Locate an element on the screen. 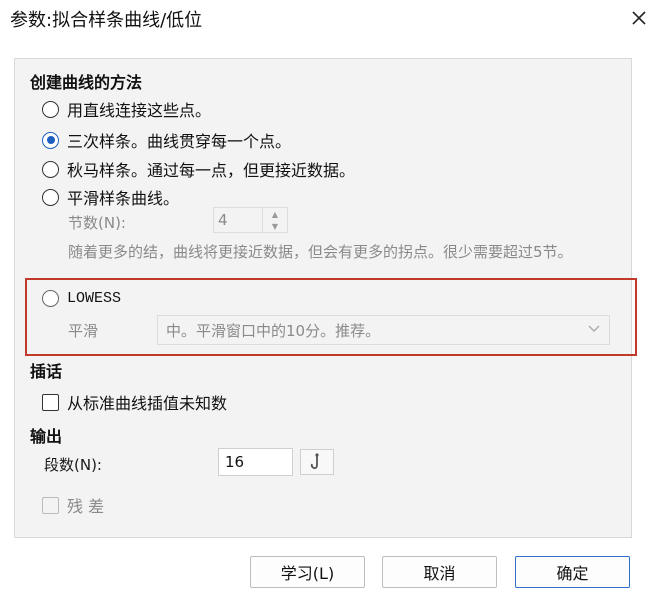 The width and height of the screenshot is (661, 600). hook-icon is located at coordinates (314, 461).